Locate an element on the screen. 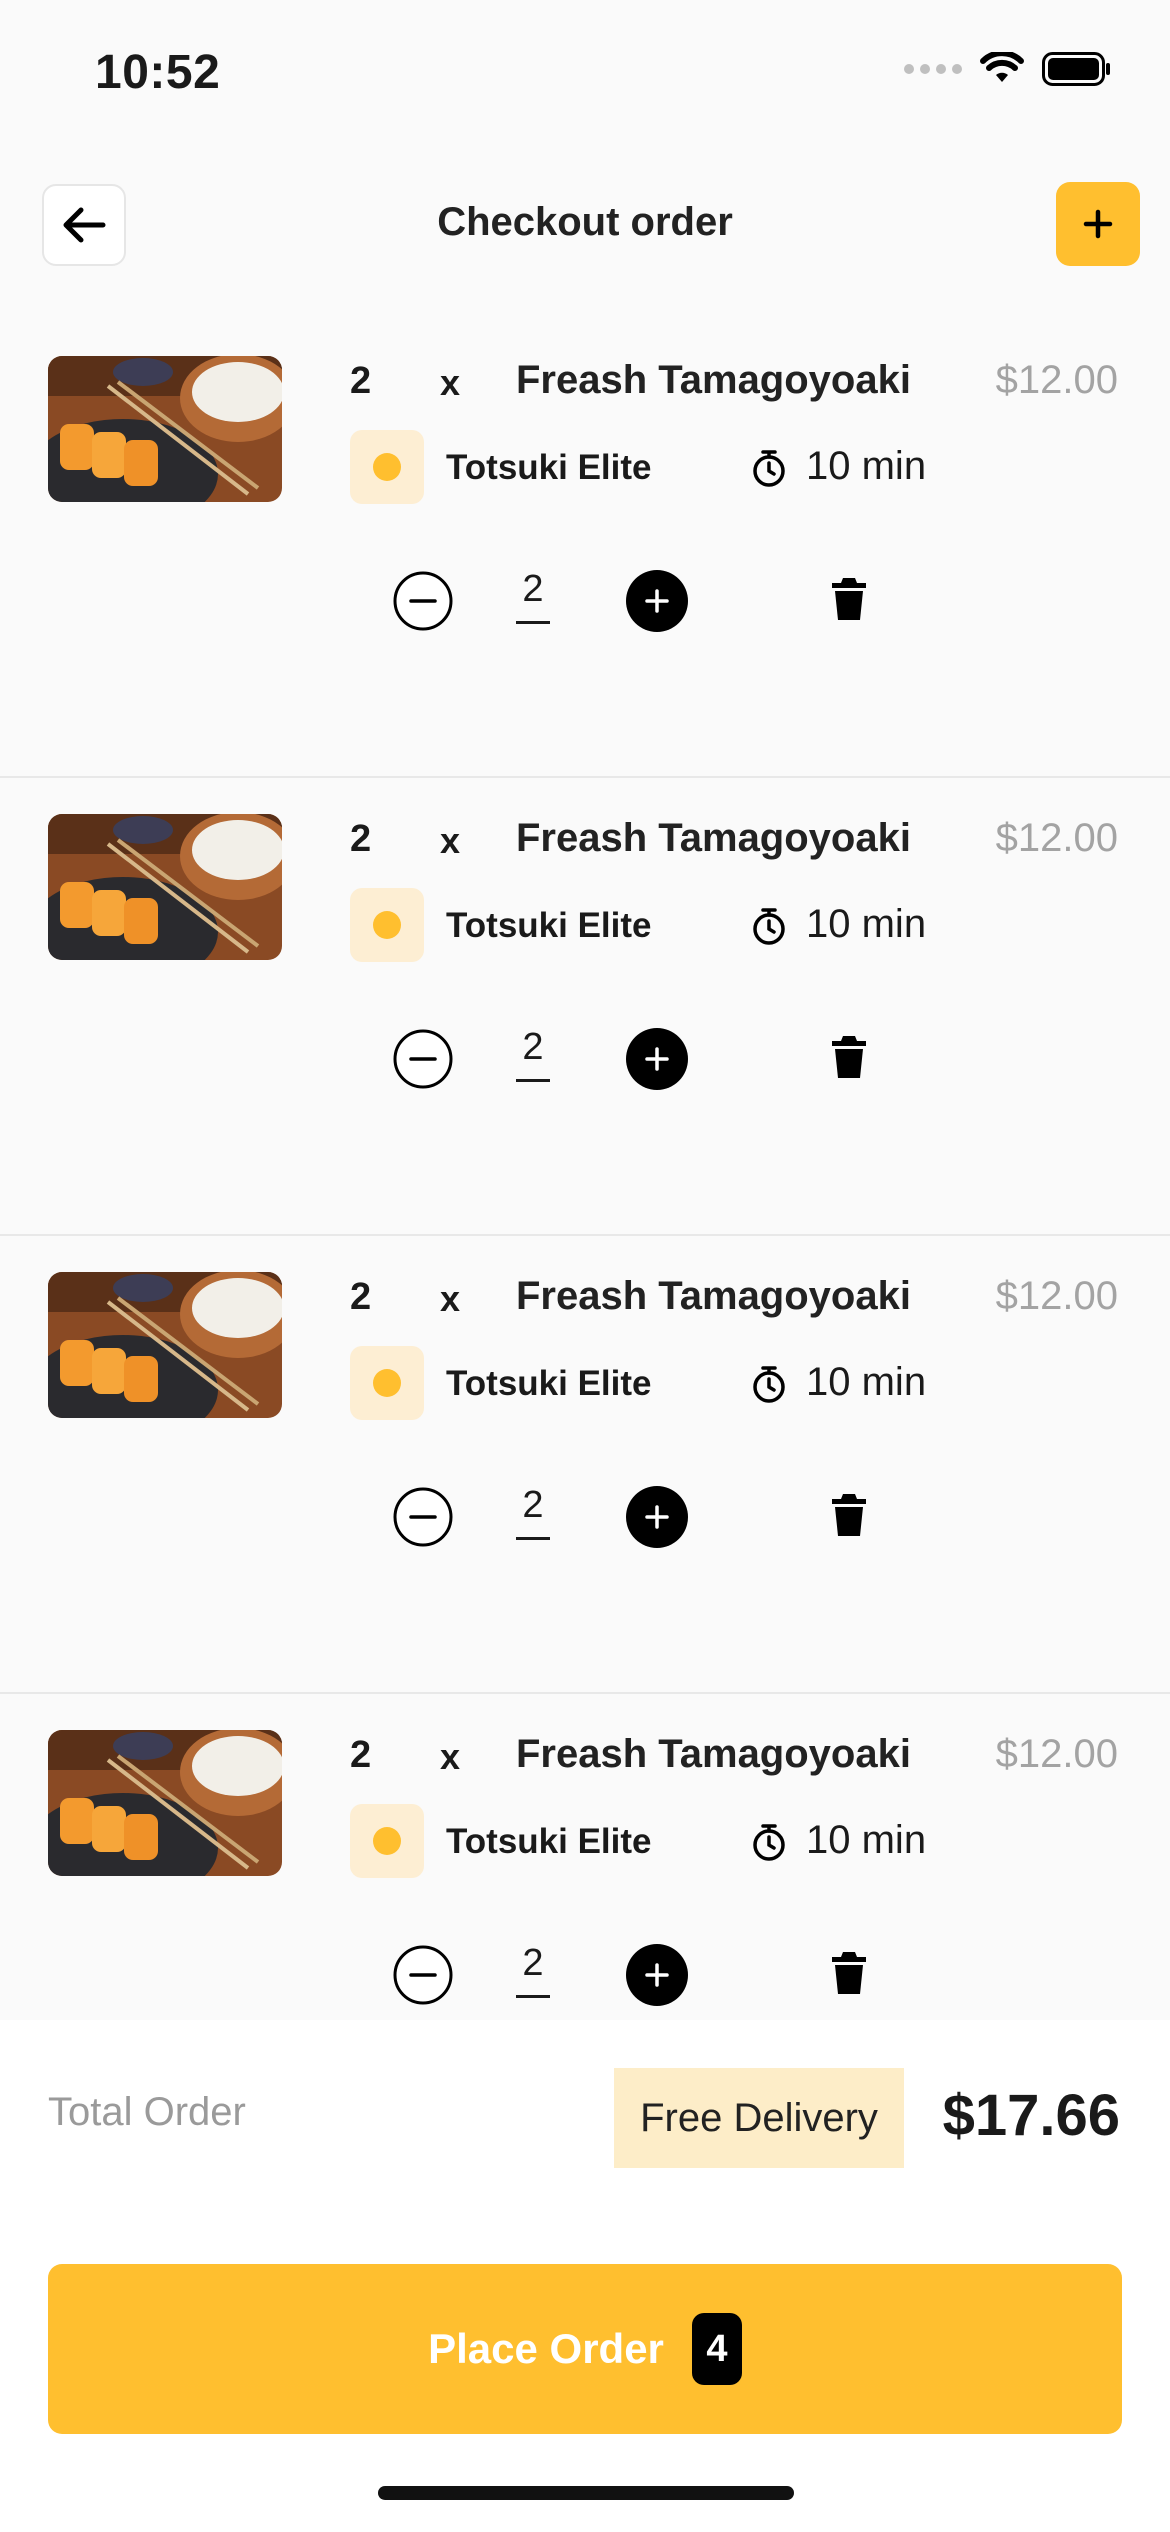  home-indicator is located at coordinates (586, 2493).